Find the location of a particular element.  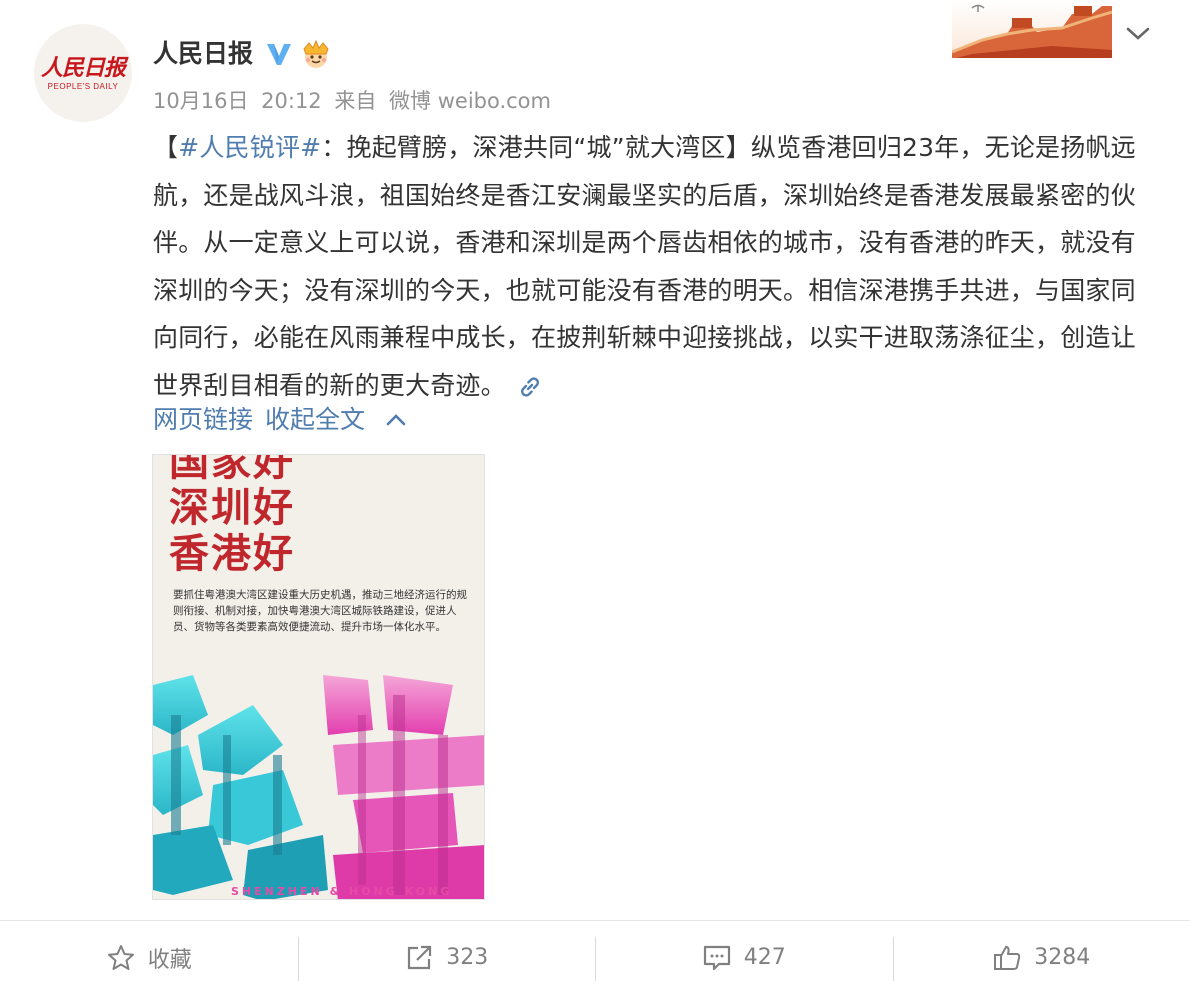

poster-artwork is located at coordinates (318, 787).